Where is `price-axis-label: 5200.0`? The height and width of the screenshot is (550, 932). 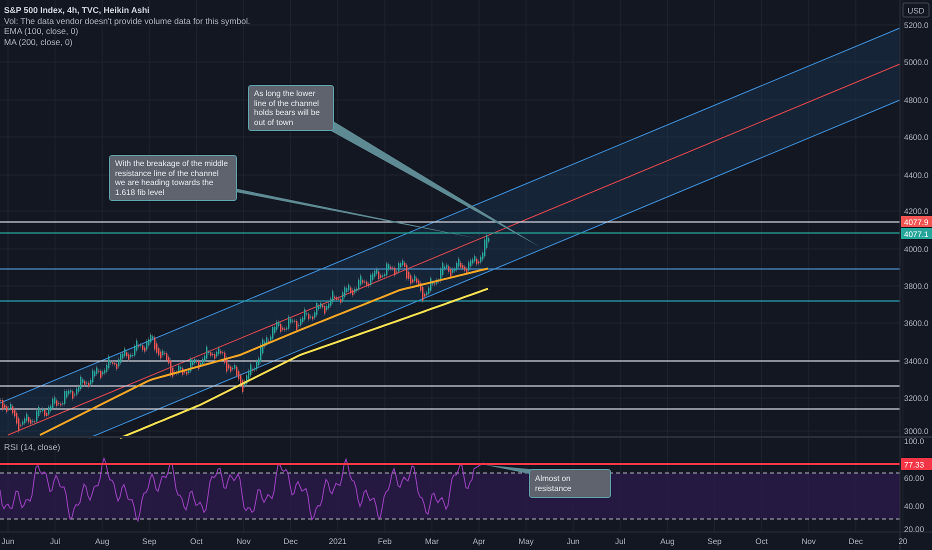 price-axis-label: 5200.0 is located at coordinates (916, 25).